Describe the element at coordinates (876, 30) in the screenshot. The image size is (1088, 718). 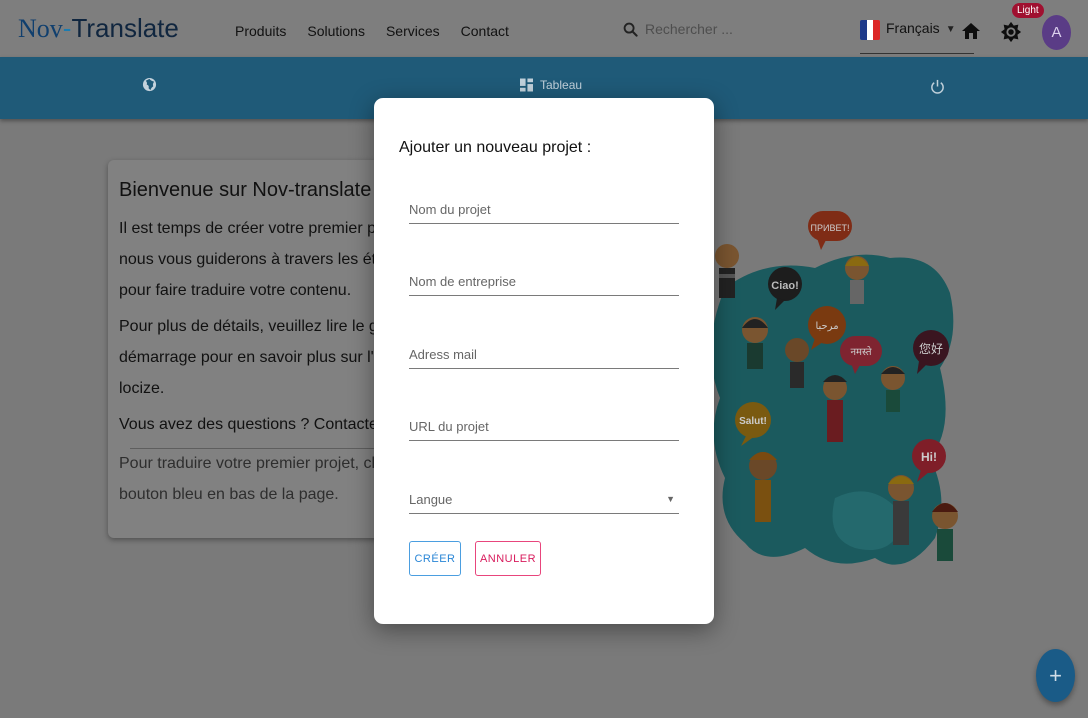
I see `flag-stripe-red` at that location.